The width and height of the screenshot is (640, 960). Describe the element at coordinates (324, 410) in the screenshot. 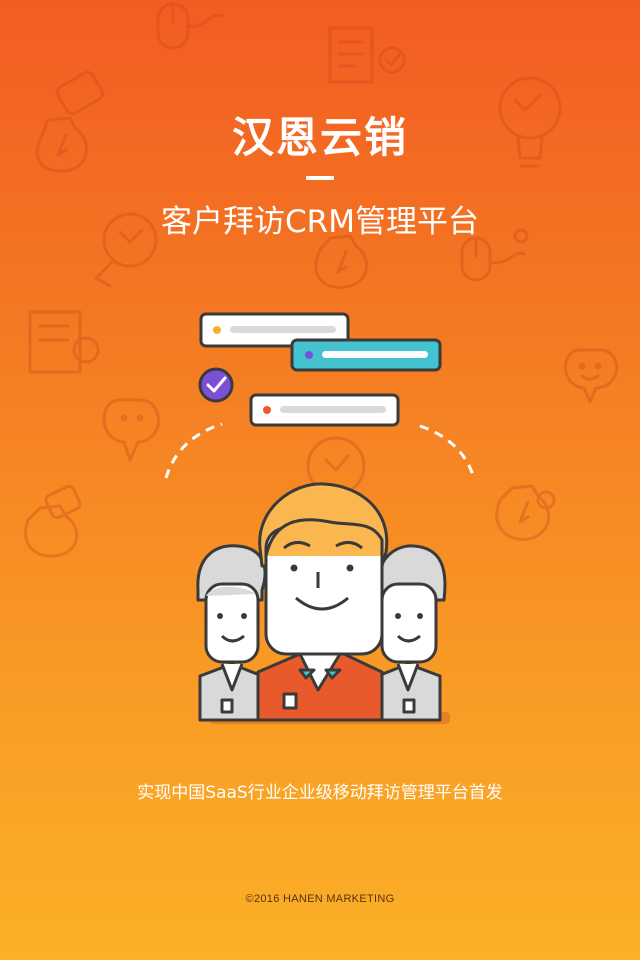

I see `message-card` at that location.